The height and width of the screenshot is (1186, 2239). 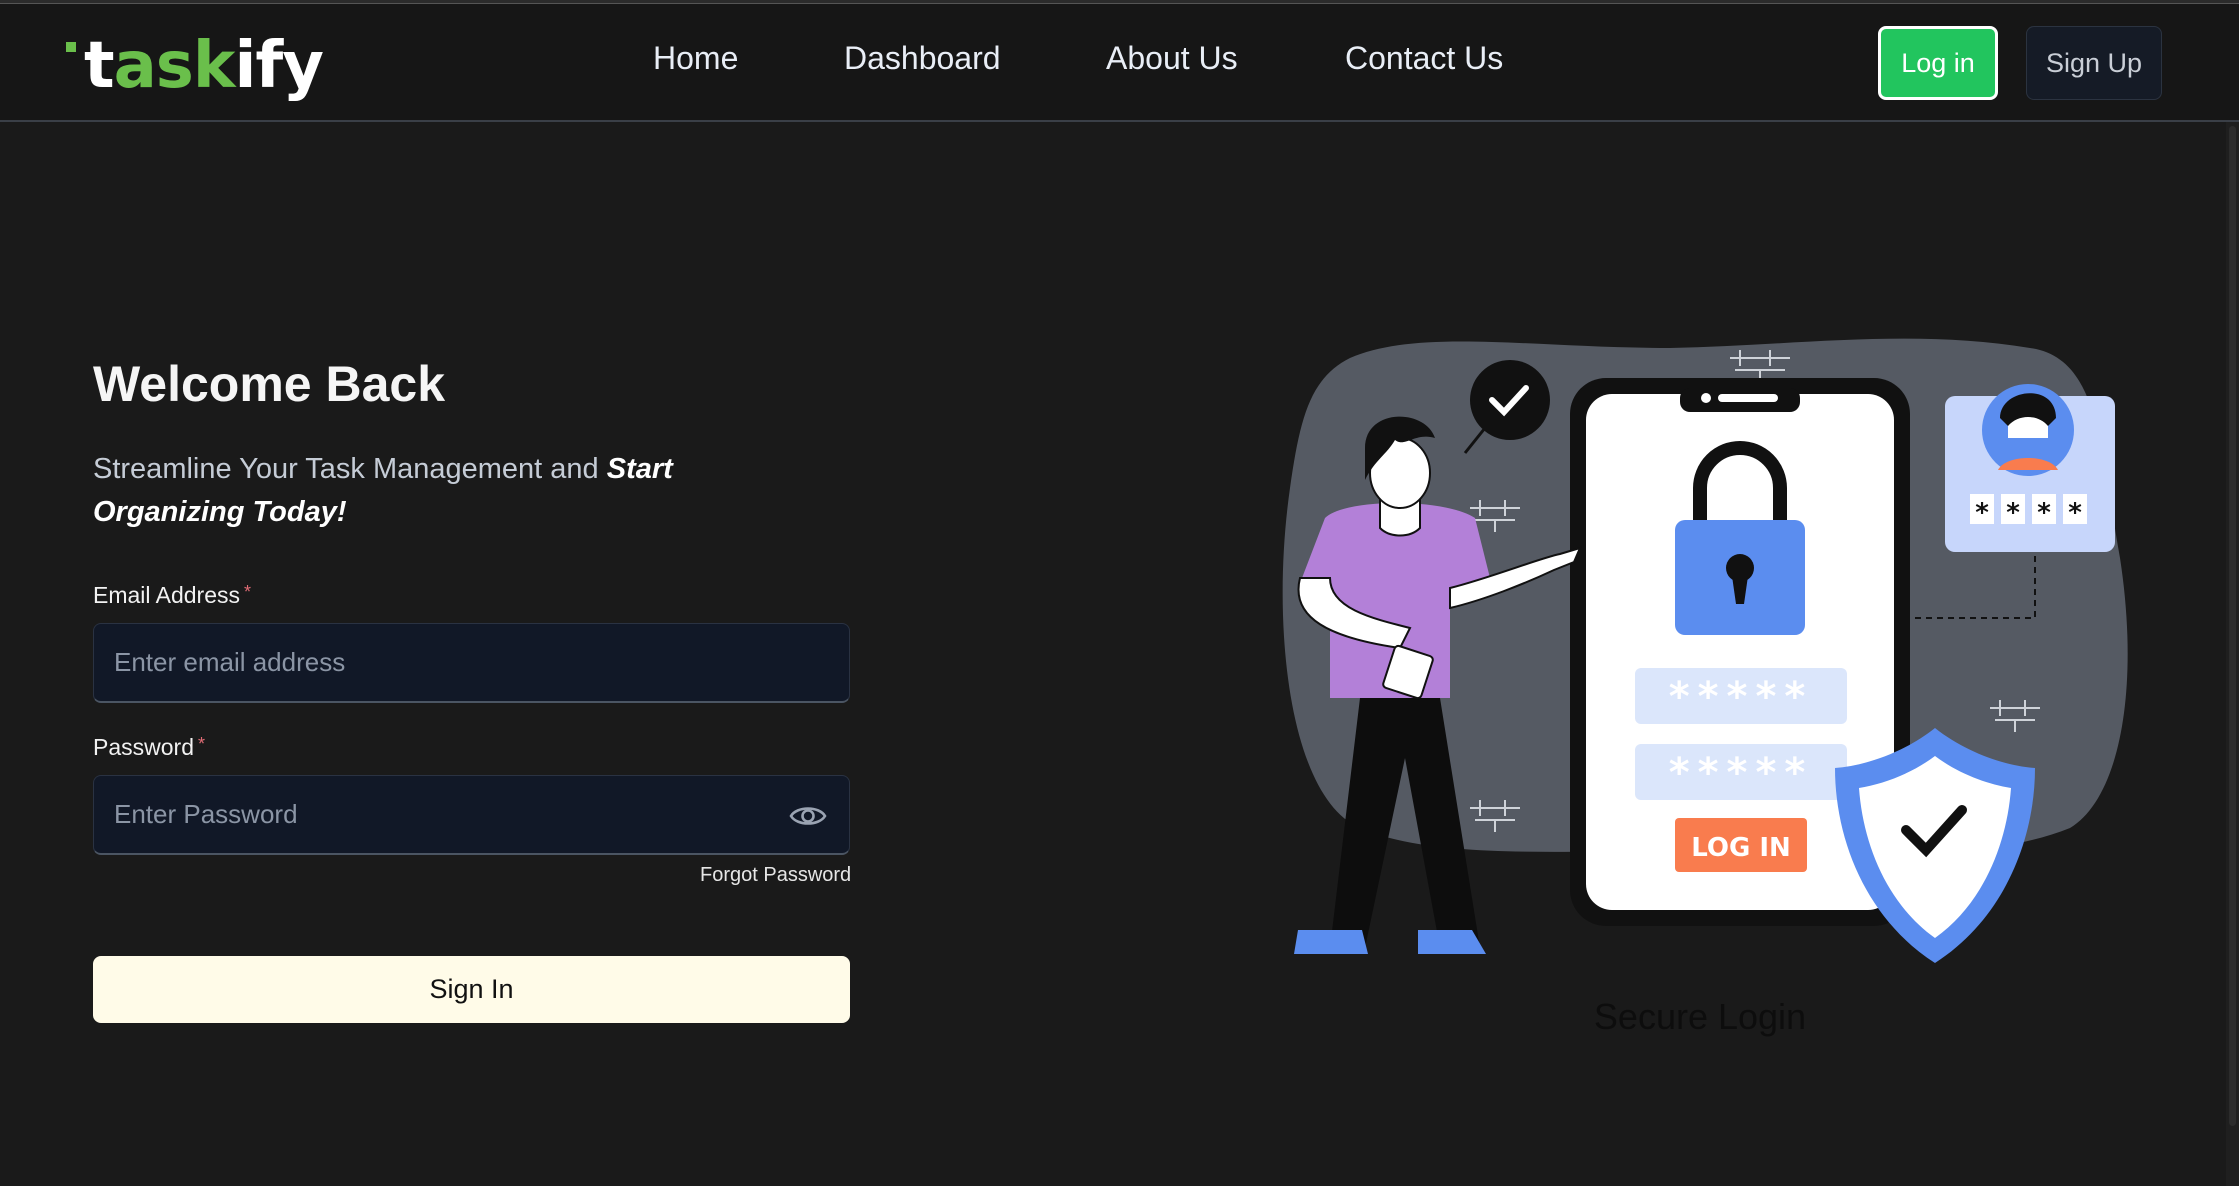 I want to click on nav-link-home: Home, so click(x=695, y=58).